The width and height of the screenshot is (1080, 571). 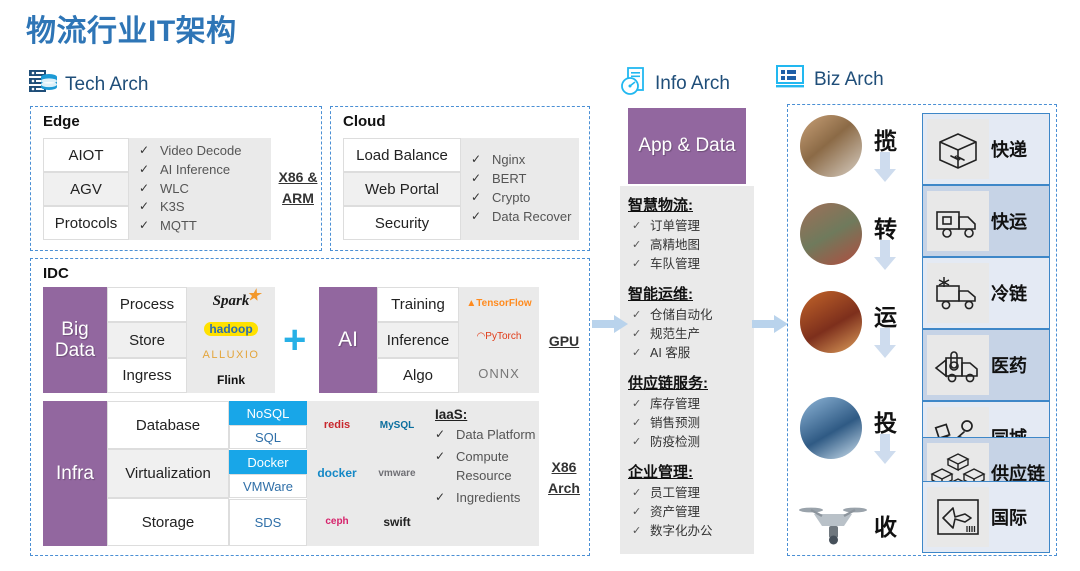 I want to click on ai-logo-group: ▲ TensorFlow ◠ PyTorch ONNX, so click(x=499, y=340).